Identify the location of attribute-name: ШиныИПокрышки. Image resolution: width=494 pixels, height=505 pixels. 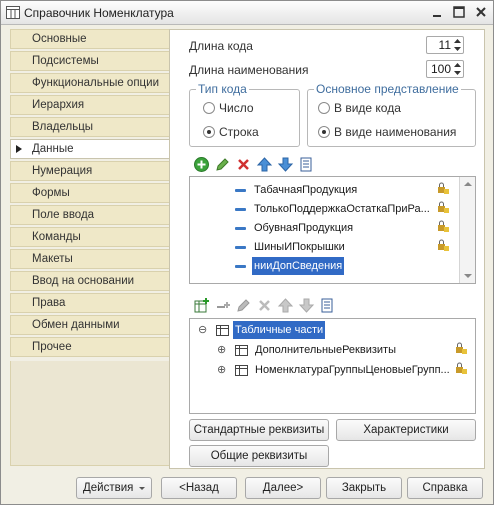
(299, 247).